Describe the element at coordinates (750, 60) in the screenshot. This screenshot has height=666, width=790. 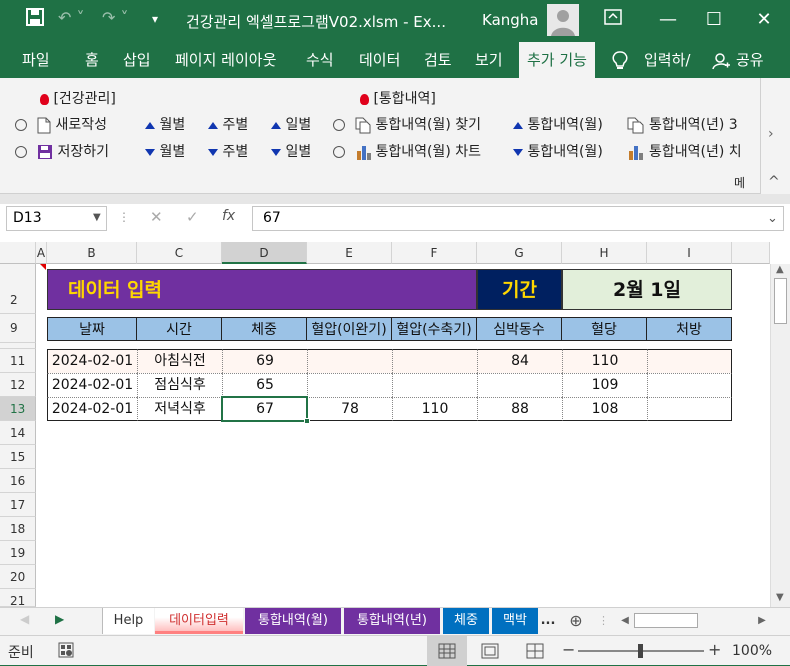
I see `share-button: 공유` at that location.